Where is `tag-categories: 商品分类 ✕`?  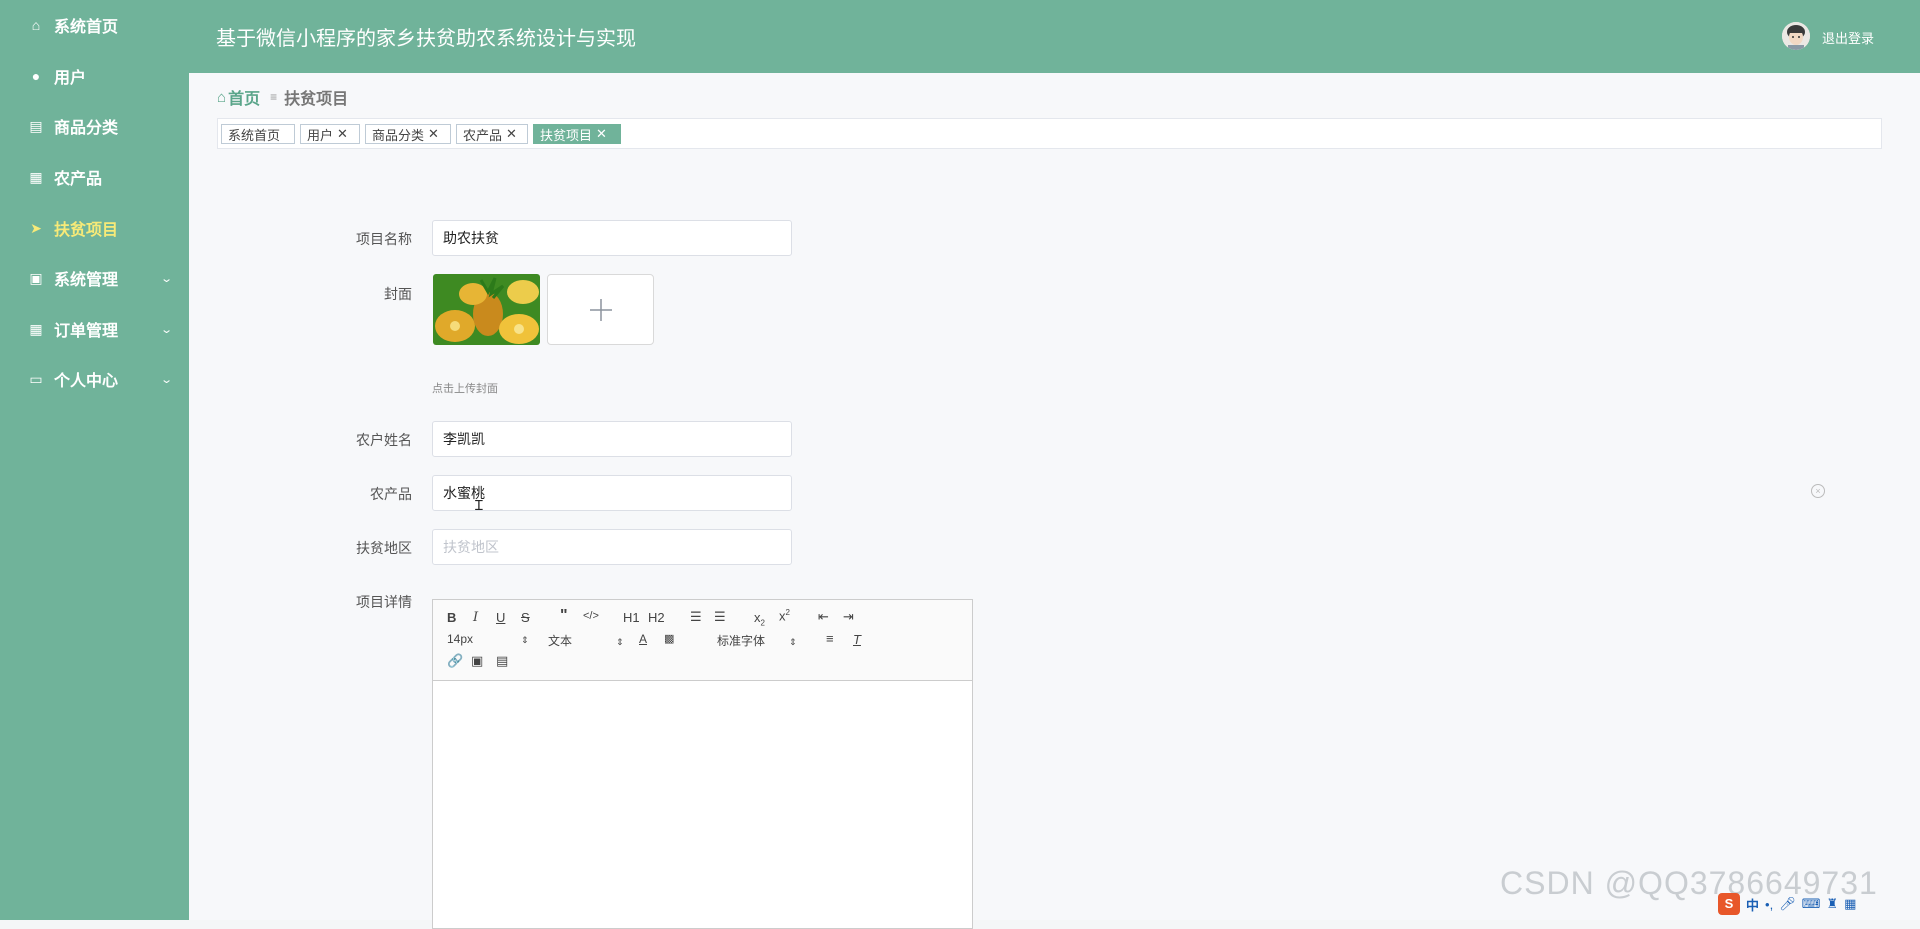
tag-categories: 商品分类 ✕ is located at coordinates (408, 134).